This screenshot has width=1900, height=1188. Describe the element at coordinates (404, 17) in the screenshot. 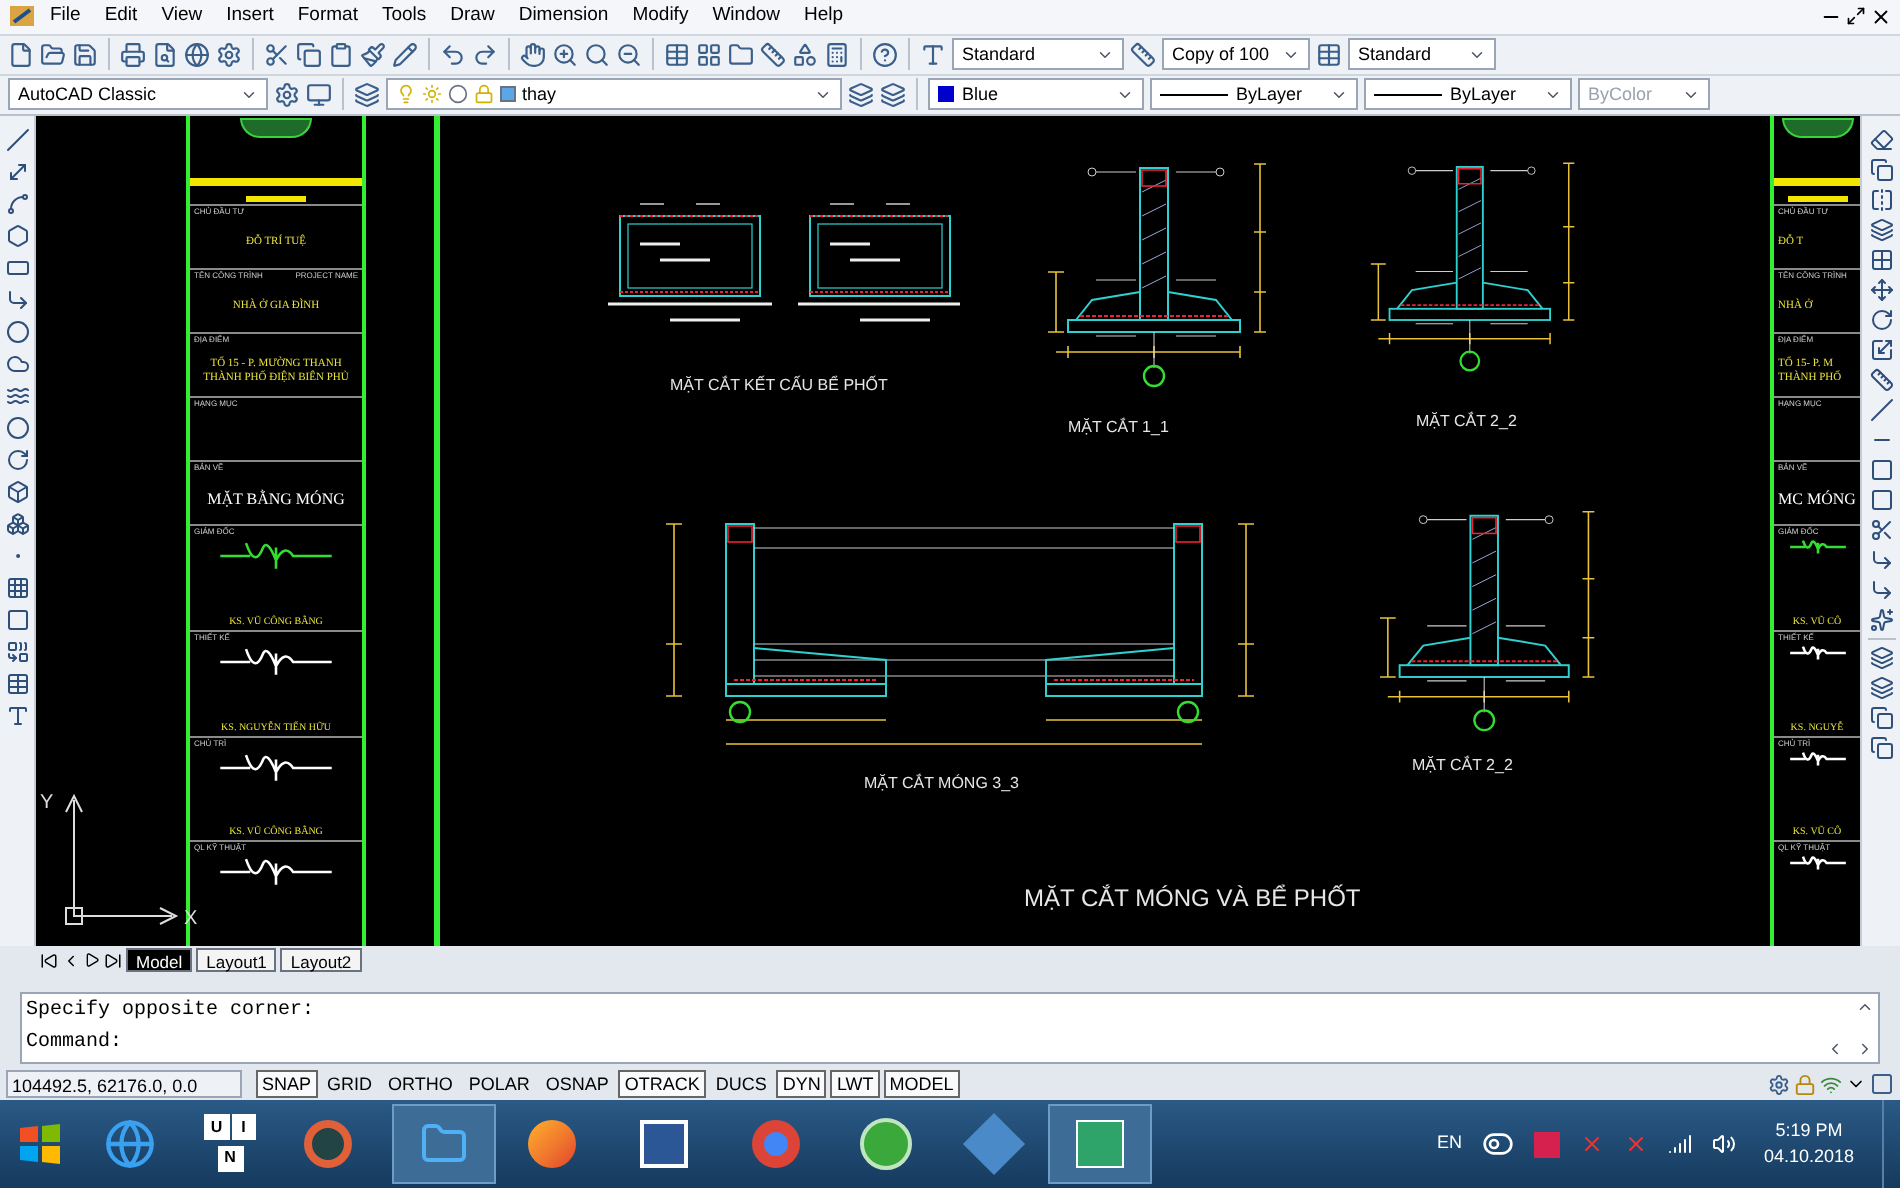

I see `menu-item: Tools` at that location.